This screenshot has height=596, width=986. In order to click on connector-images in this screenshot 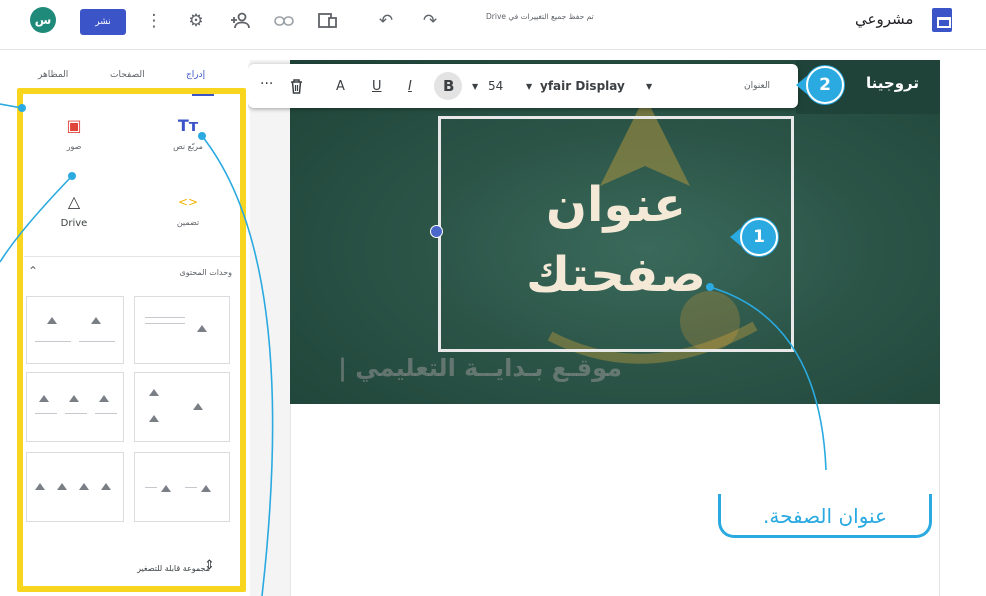, I will do `click(36, 219)`.